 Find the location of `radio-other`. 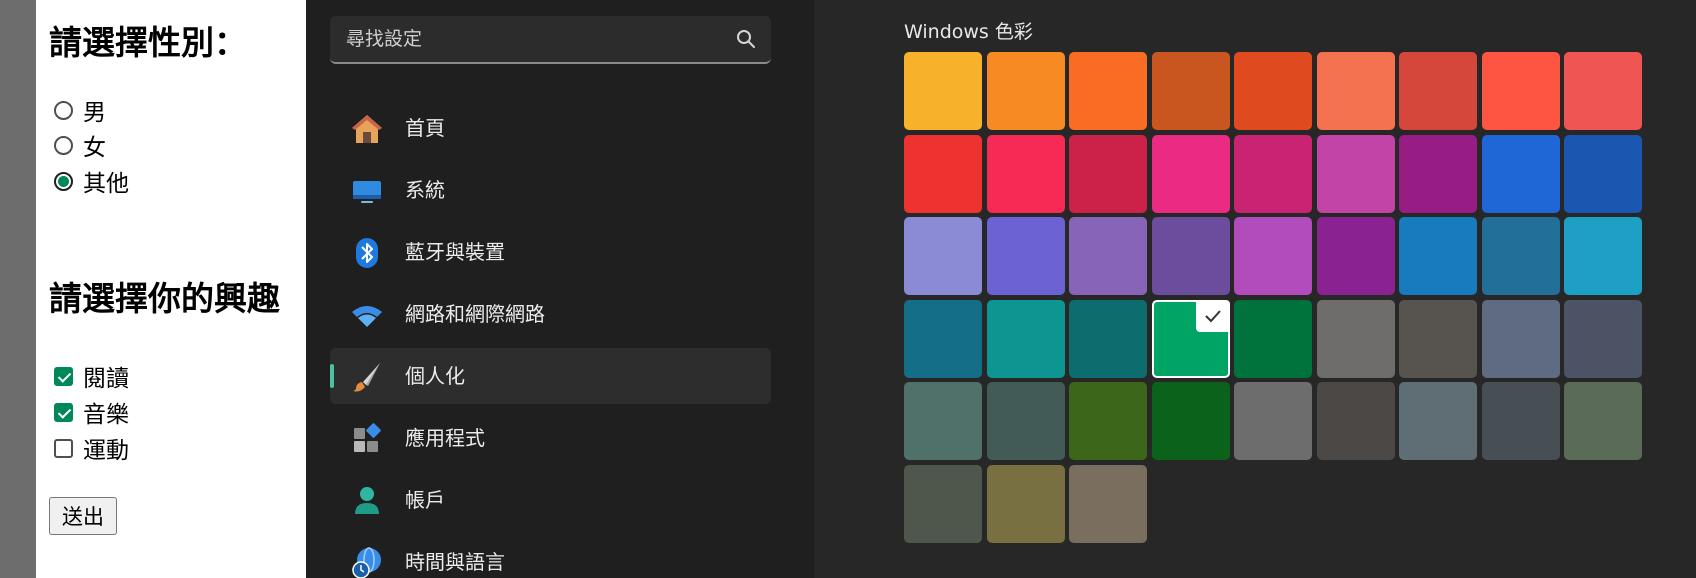

radio-other is located at coordinates (63, 181).